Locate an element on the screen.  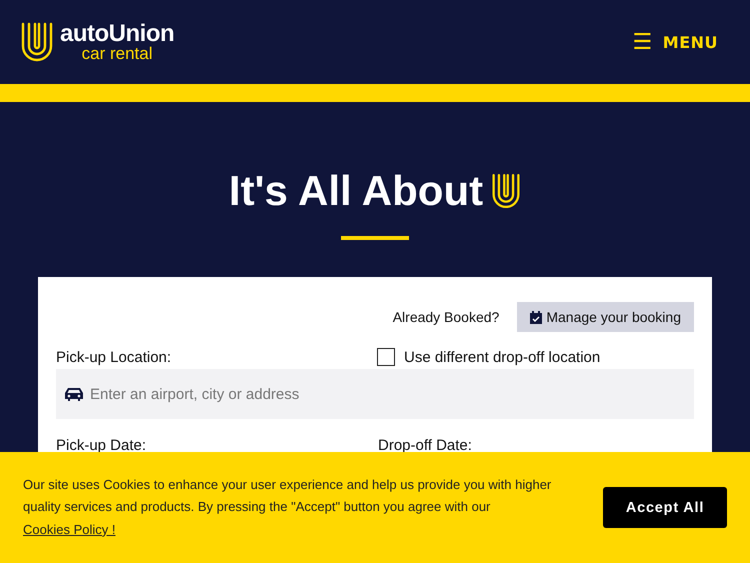
already-booked-text: Already Booked? is located at coordinates (446, 317).